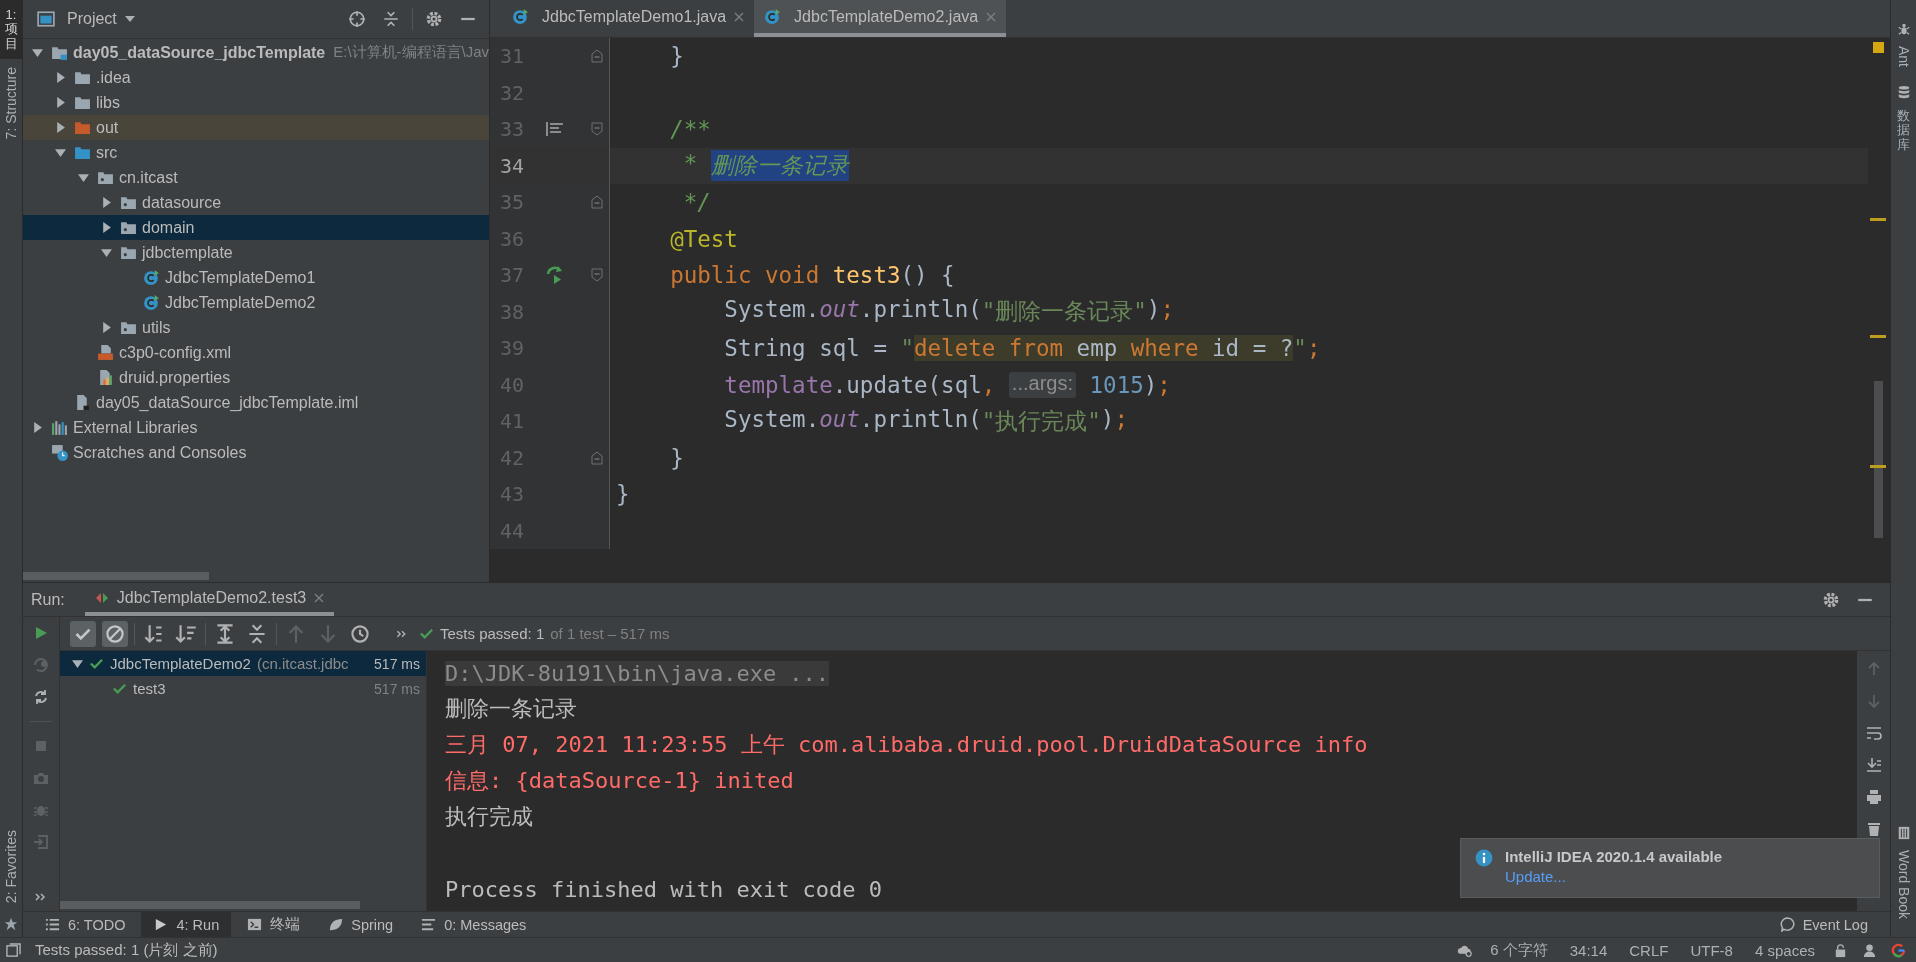 This screenshot has width=1916, height=962. What do you see at coordinates (839, 419) in the screenshot?
I see `code-token: out` at bounding box center [839, 419].